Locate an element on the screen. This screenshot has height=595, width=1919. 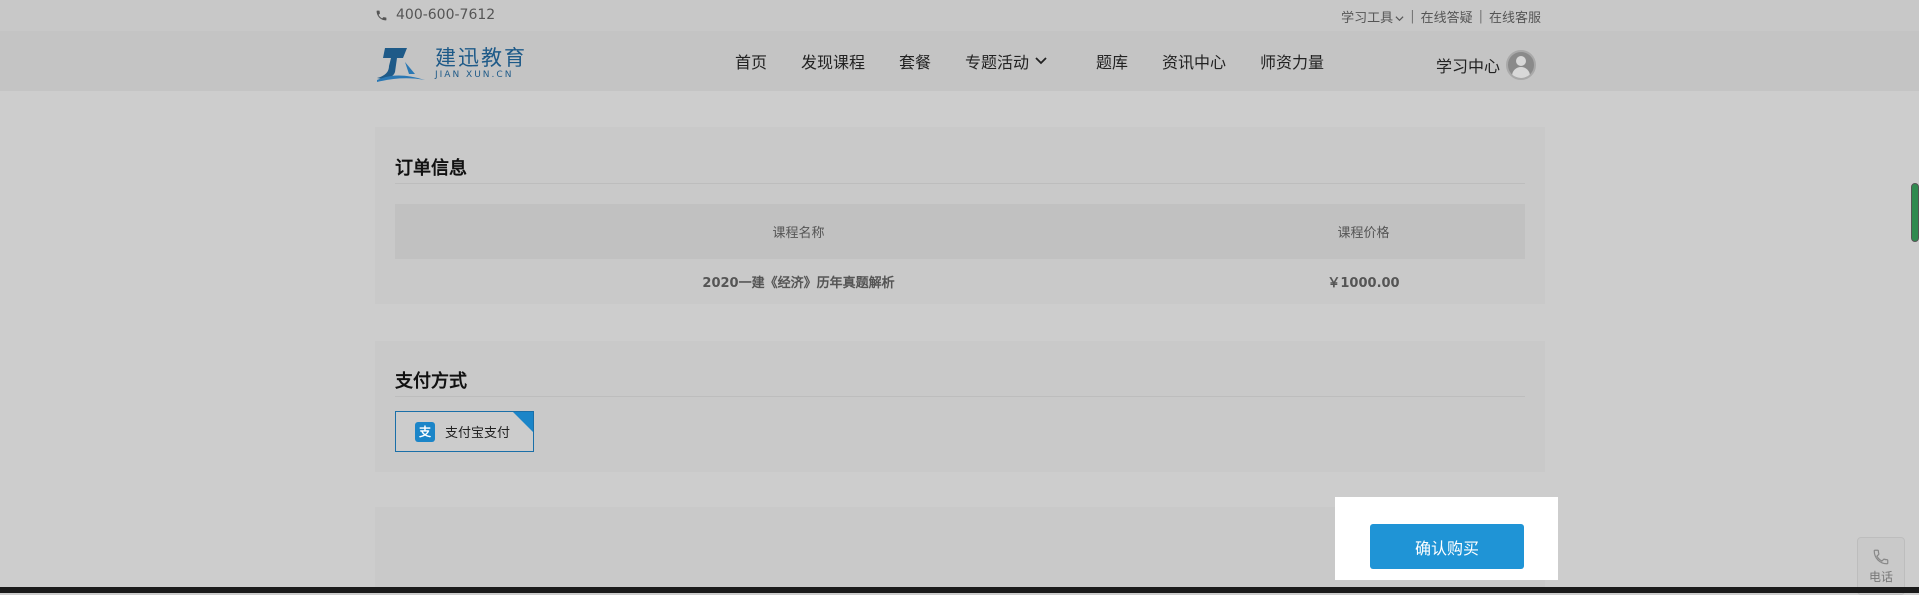
side-phone-label: 电话 is located at coordinates (1880, 577).